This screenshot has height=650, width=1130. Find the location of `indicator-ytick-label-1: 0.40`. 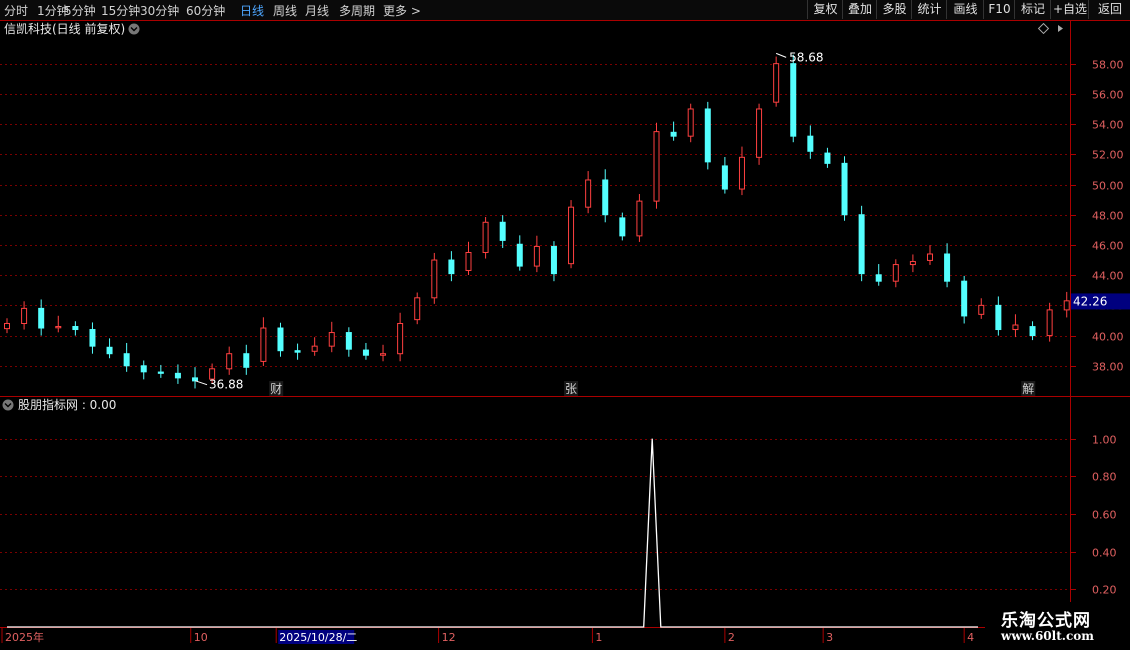

indicator-ytick-label-1: 0.40 is located at coordinates (1104, 553).